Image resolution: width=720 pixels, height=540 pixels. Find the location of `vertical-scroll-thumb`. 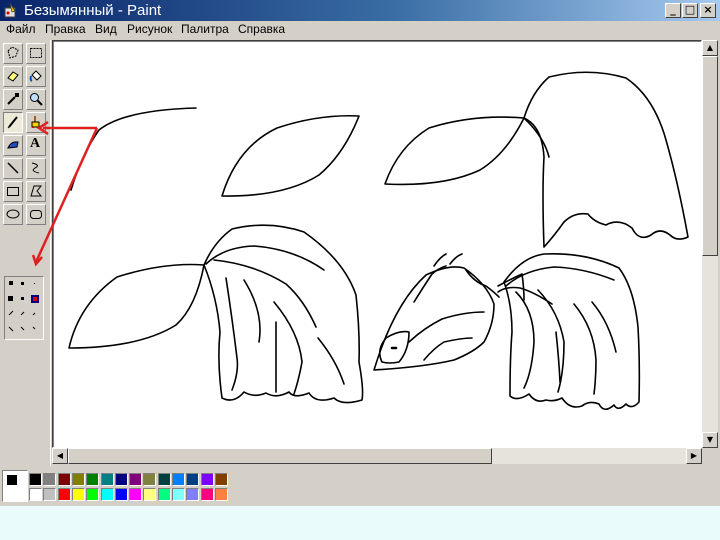

vertical-scroll-thumb is located at coordinates (710, 156).